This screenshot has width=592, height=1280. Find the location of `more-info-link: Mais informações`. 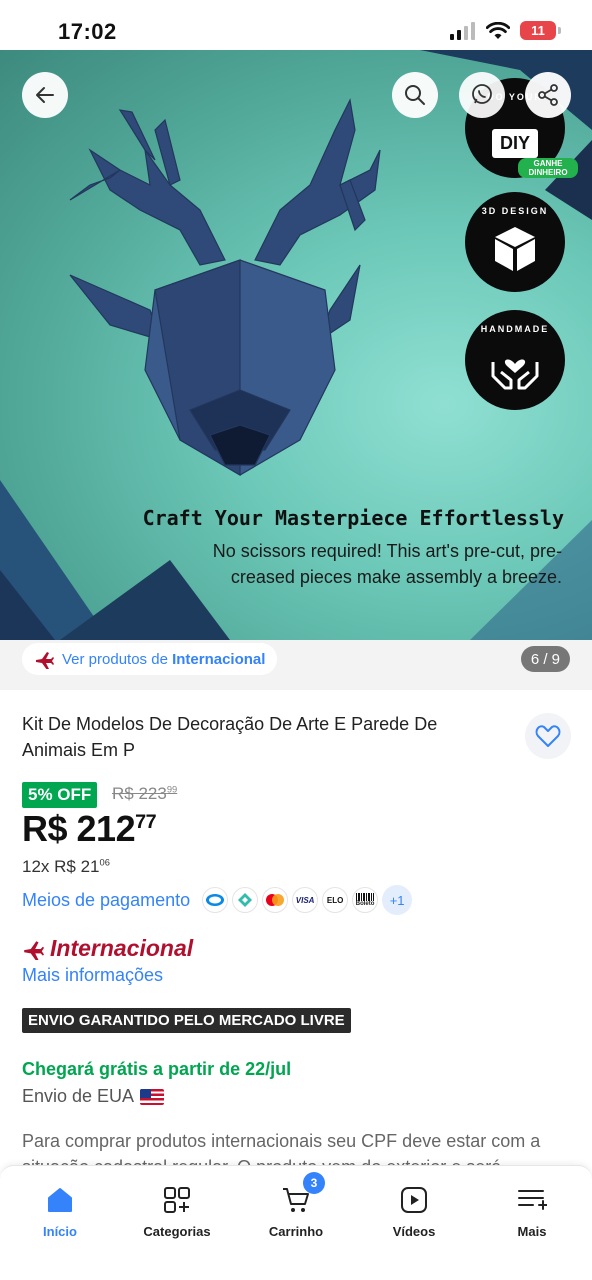

more-info-link: Mais informações is located at coordinates (92, 975).